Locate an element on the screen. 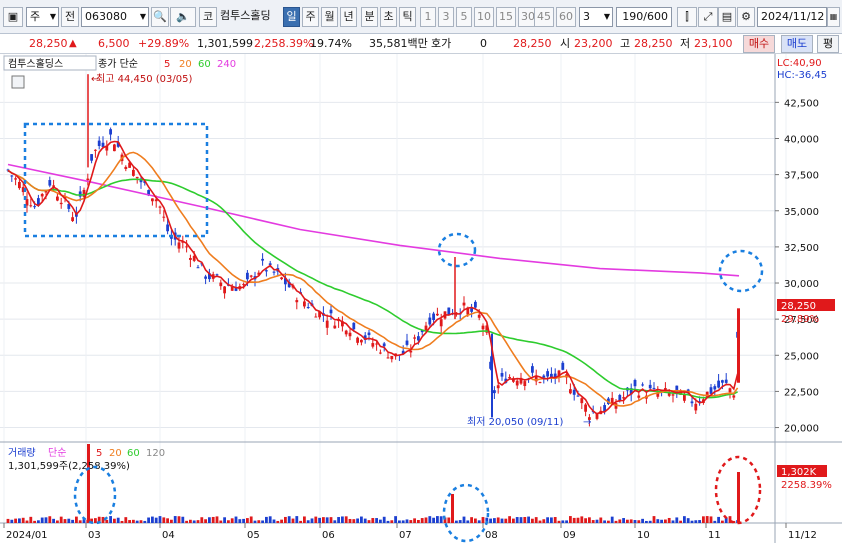 This screenshot has height=543, width=842. tab-minute: 분 is located at coordinates (369, 17).